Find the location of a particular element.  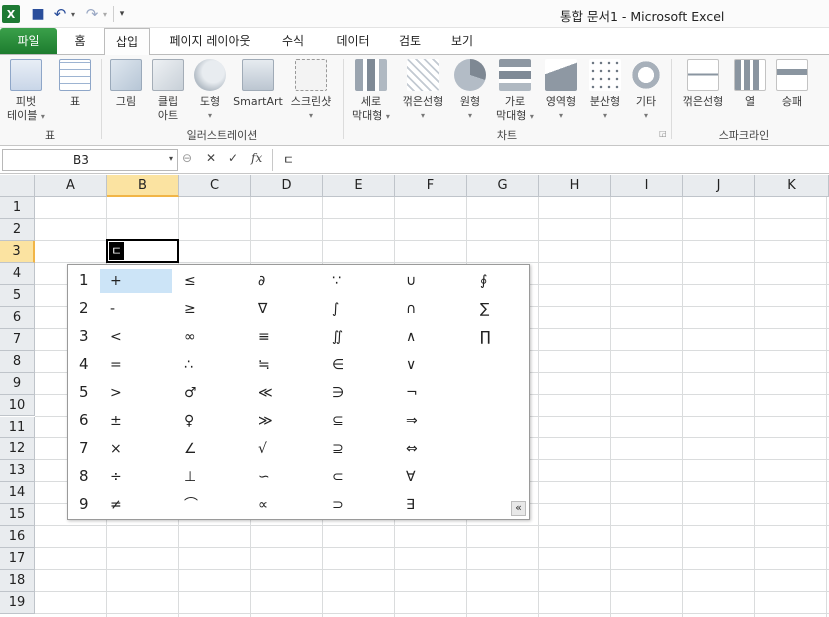

redo-dropdown-icon: ▾ is located at coordinates (105, 14).